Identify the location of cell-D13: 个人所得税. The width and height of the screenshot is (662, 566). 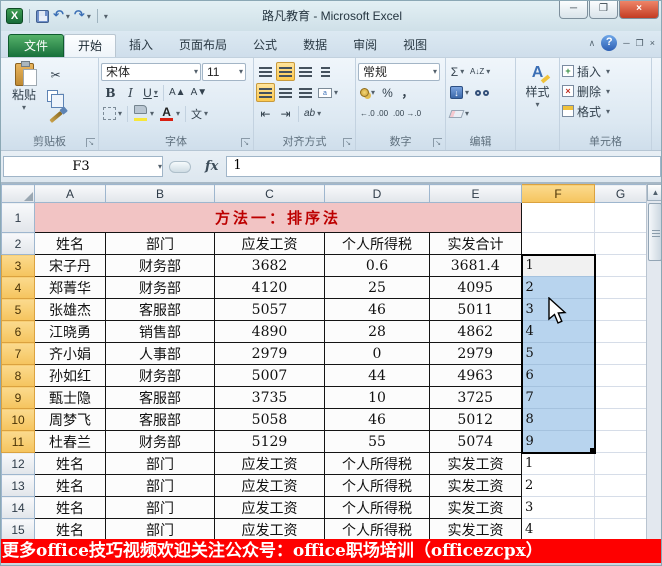
(377, 485).